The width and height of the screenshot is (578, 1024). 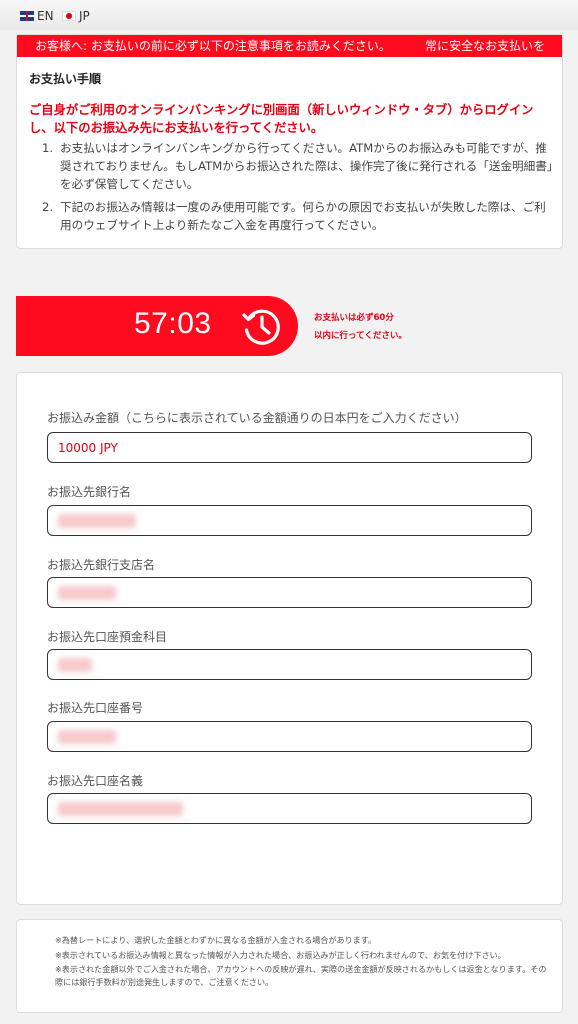 I want to click on step-number: 1., so click(x=48, y=148).